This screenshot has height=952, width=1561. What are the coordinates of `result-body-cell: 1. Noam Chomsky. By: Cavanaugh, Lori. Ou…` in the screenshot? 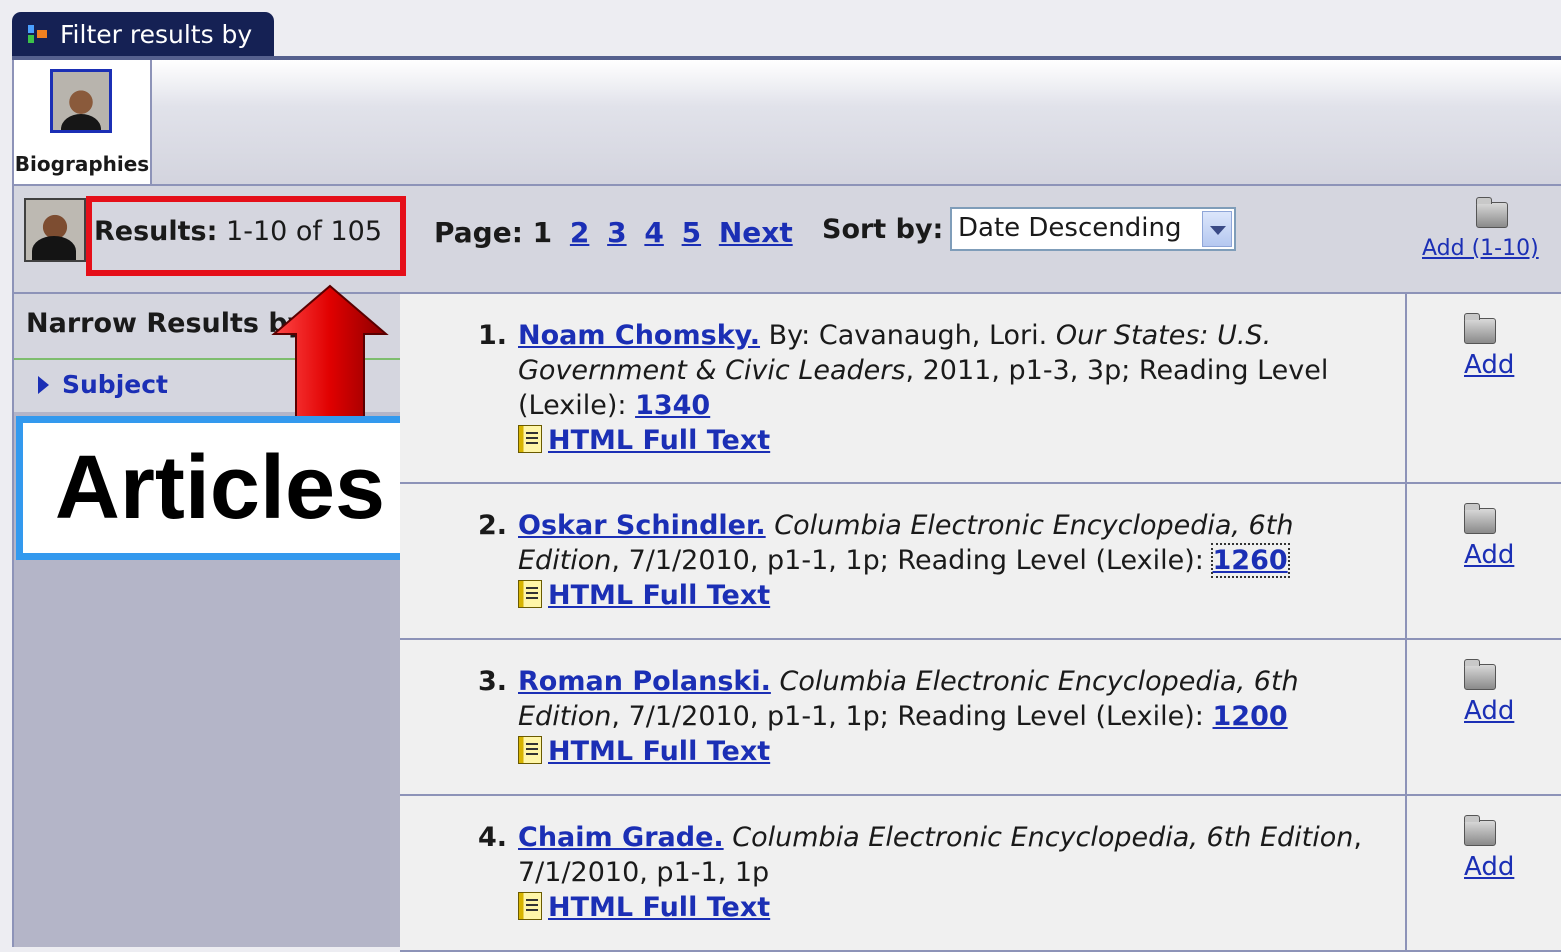 It's located at (903, 388).